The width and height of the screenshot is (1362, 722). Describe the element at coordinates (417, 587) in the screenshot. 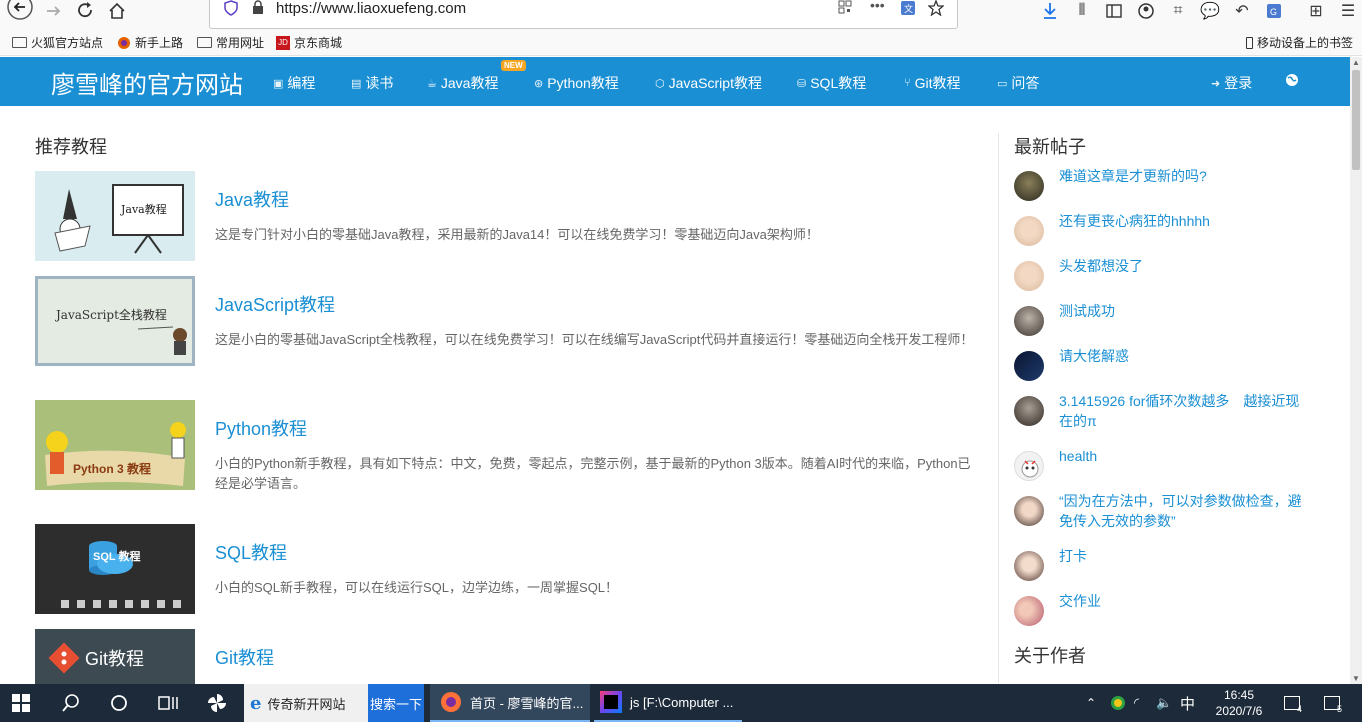

I see `course-desc: 小白的SQL新手教程，可以在线运行SQL，边学边练，一周掌握SQL！` at that location.